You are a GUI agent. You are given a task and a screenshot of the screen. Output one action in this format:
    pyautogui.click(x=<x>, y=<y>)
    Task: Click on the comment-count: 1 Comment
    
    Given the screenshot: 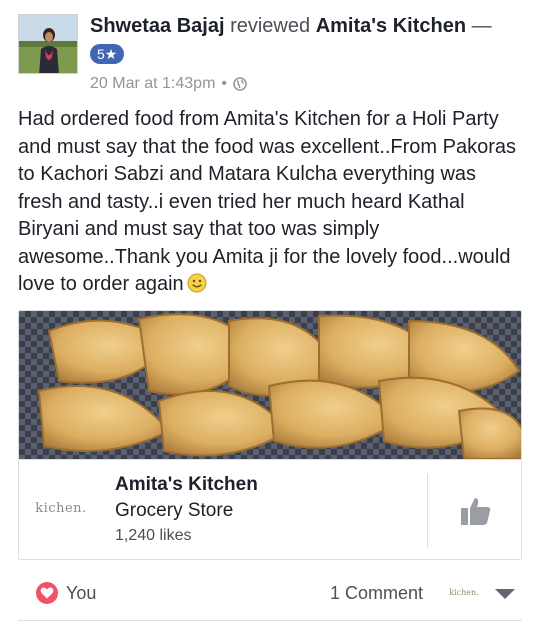 What is the action you would take?
    pyautogui.click(x=376, y=593)
    